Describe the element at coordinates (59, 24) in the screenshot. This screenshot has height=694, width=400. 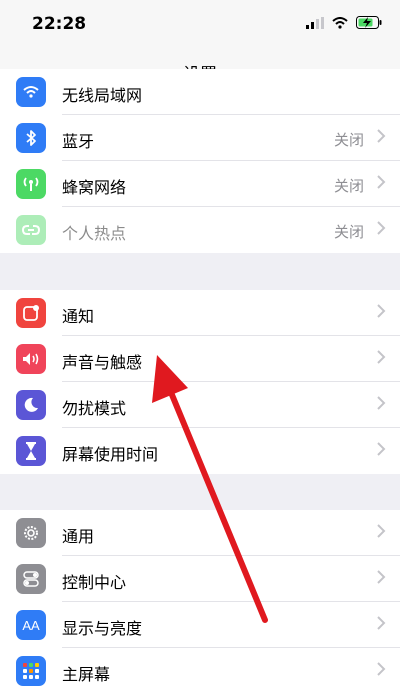
I see `status-time: 22:28` at that location.